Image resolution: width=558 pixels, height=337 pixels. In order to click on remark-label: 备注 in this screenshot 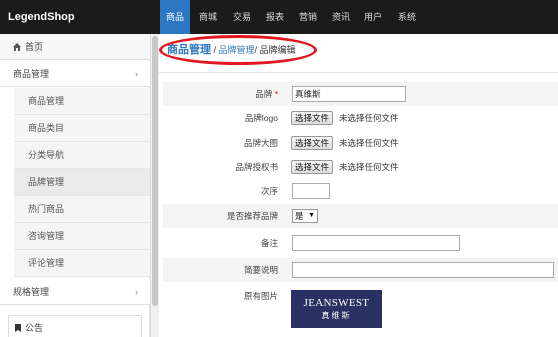, I will do `click(269, 243)`.